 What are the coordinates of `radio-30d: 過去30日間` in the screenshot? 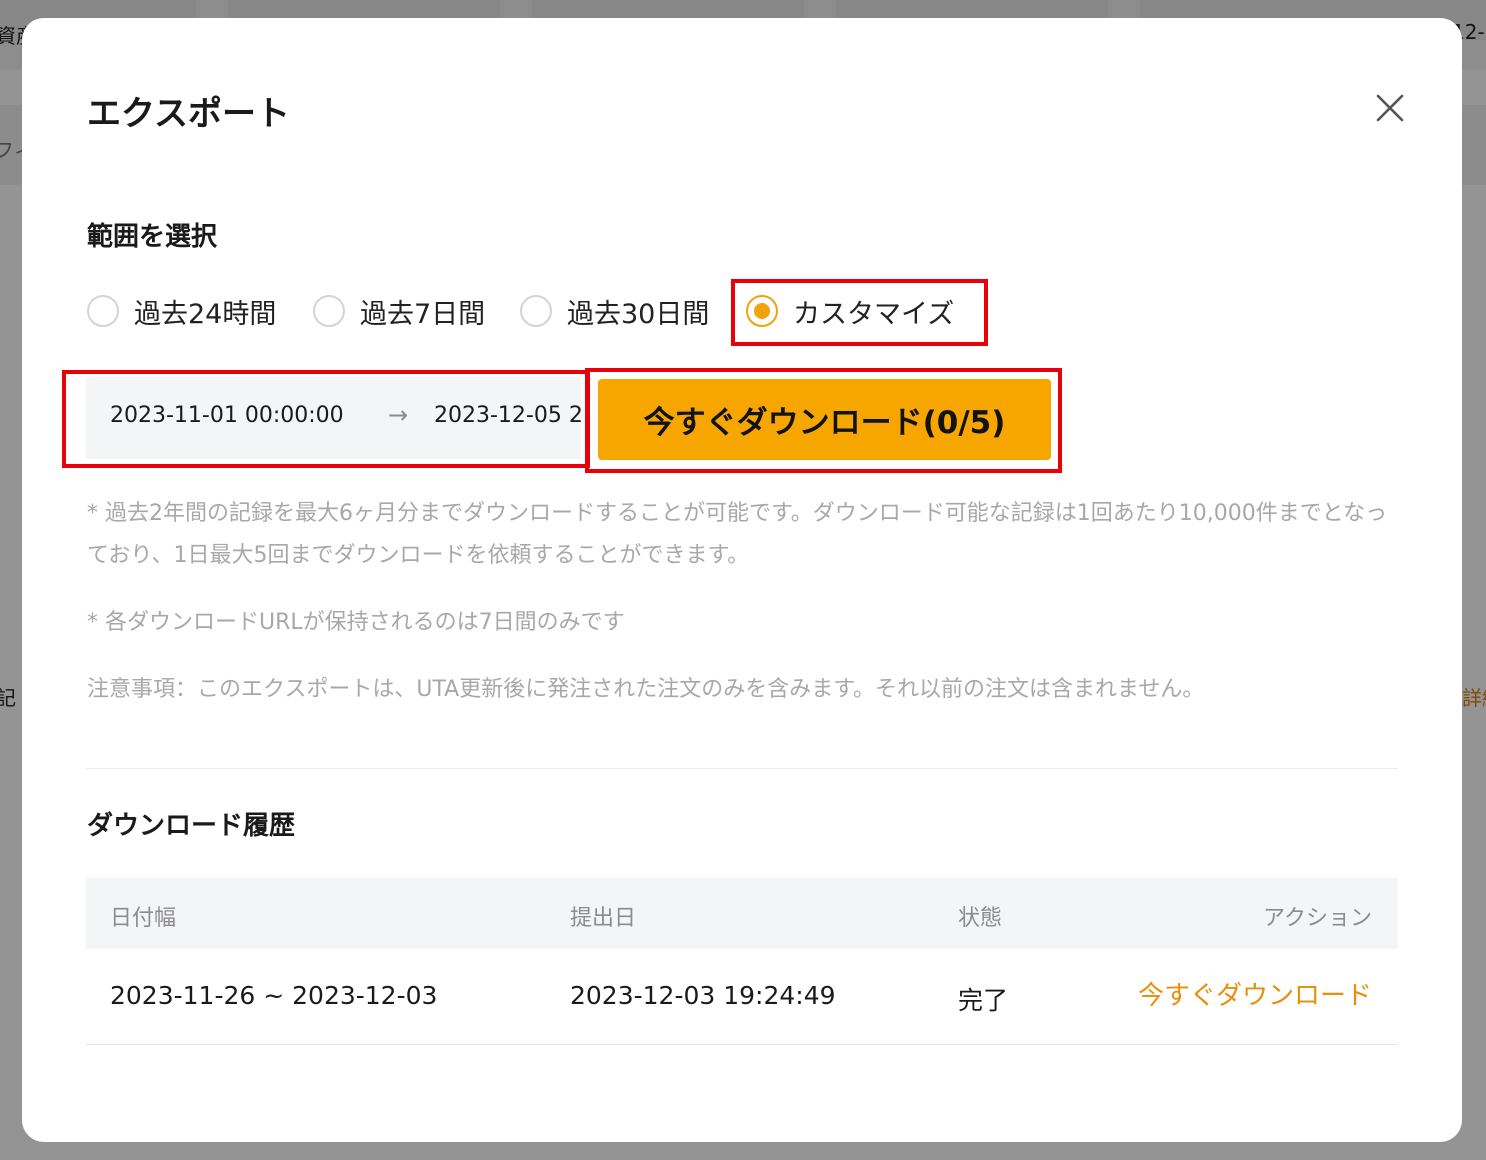 It's located at (614, 311).